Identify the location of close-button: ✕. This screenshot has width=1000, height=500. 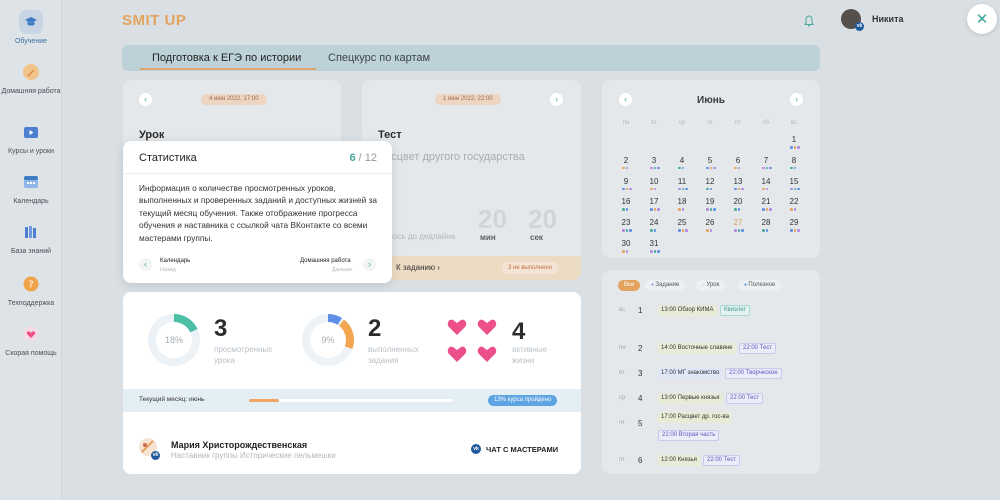
(982, 19).